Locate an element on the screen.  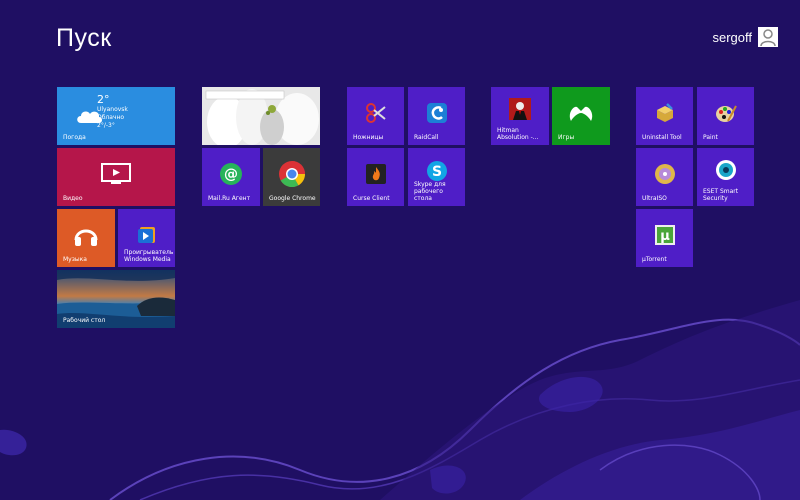
tile-mailru: @ Mail.Ru Агент is located at coordinates (231, 177).